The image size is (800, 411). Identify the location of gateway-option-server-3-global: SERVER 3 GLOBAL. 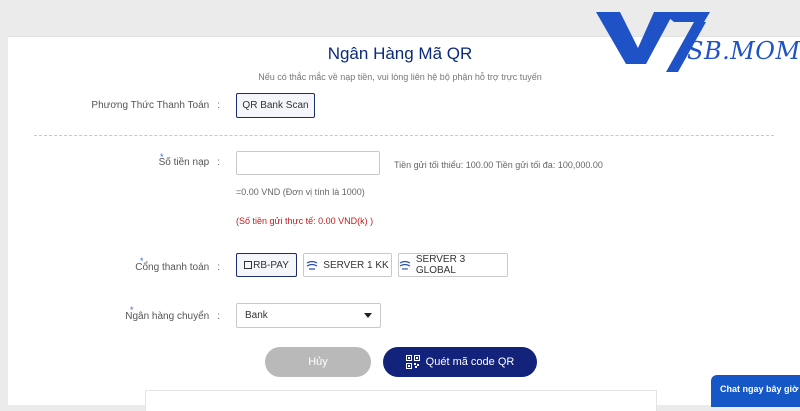
(453, 265).